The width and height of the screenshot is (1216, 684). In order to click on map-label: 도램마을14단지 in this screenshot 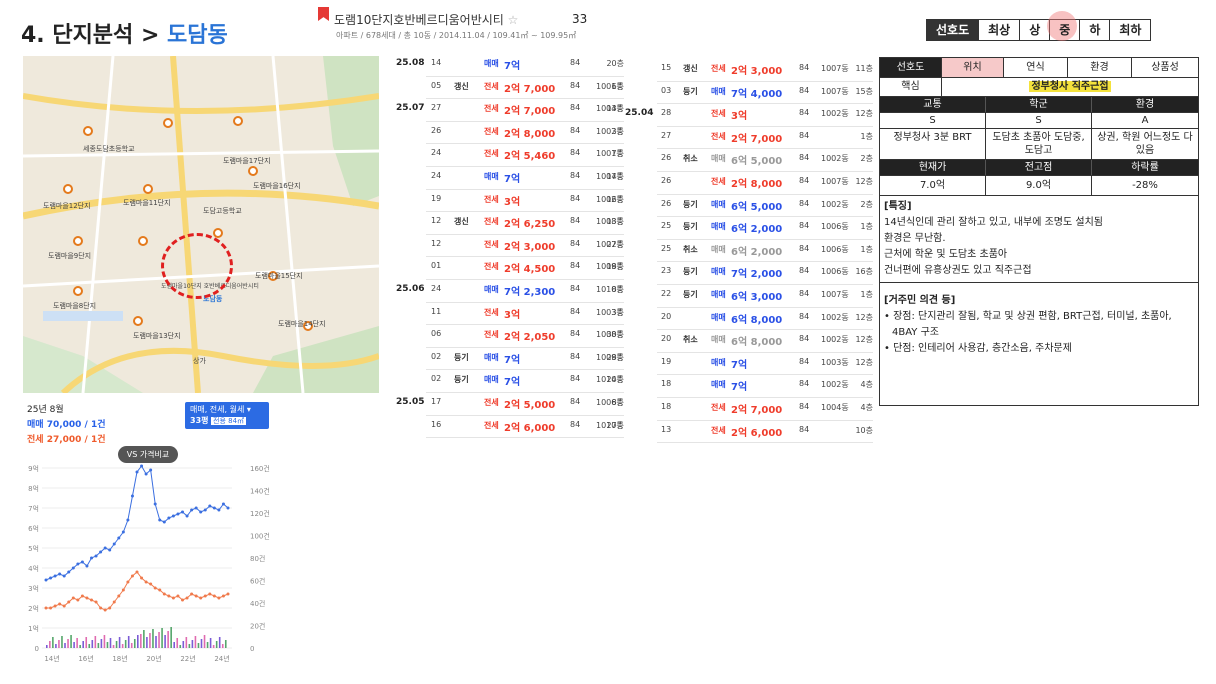, I will do `click(302, 324)`.